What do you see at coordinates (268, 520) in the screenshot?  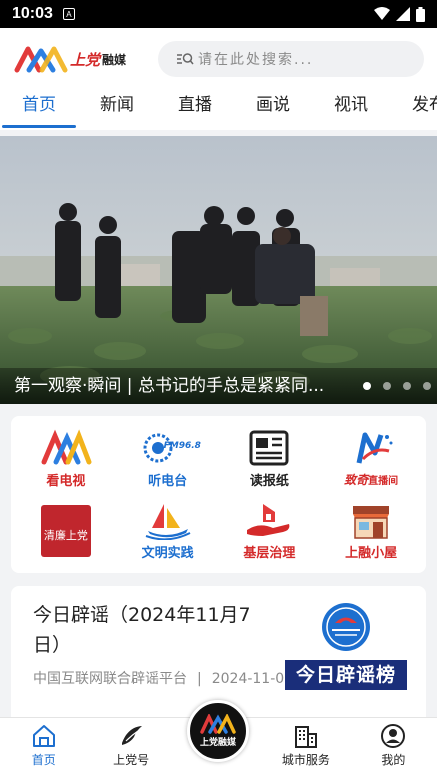 I see `grassroots-hand-house-icon` at bounding box center [268, 520].